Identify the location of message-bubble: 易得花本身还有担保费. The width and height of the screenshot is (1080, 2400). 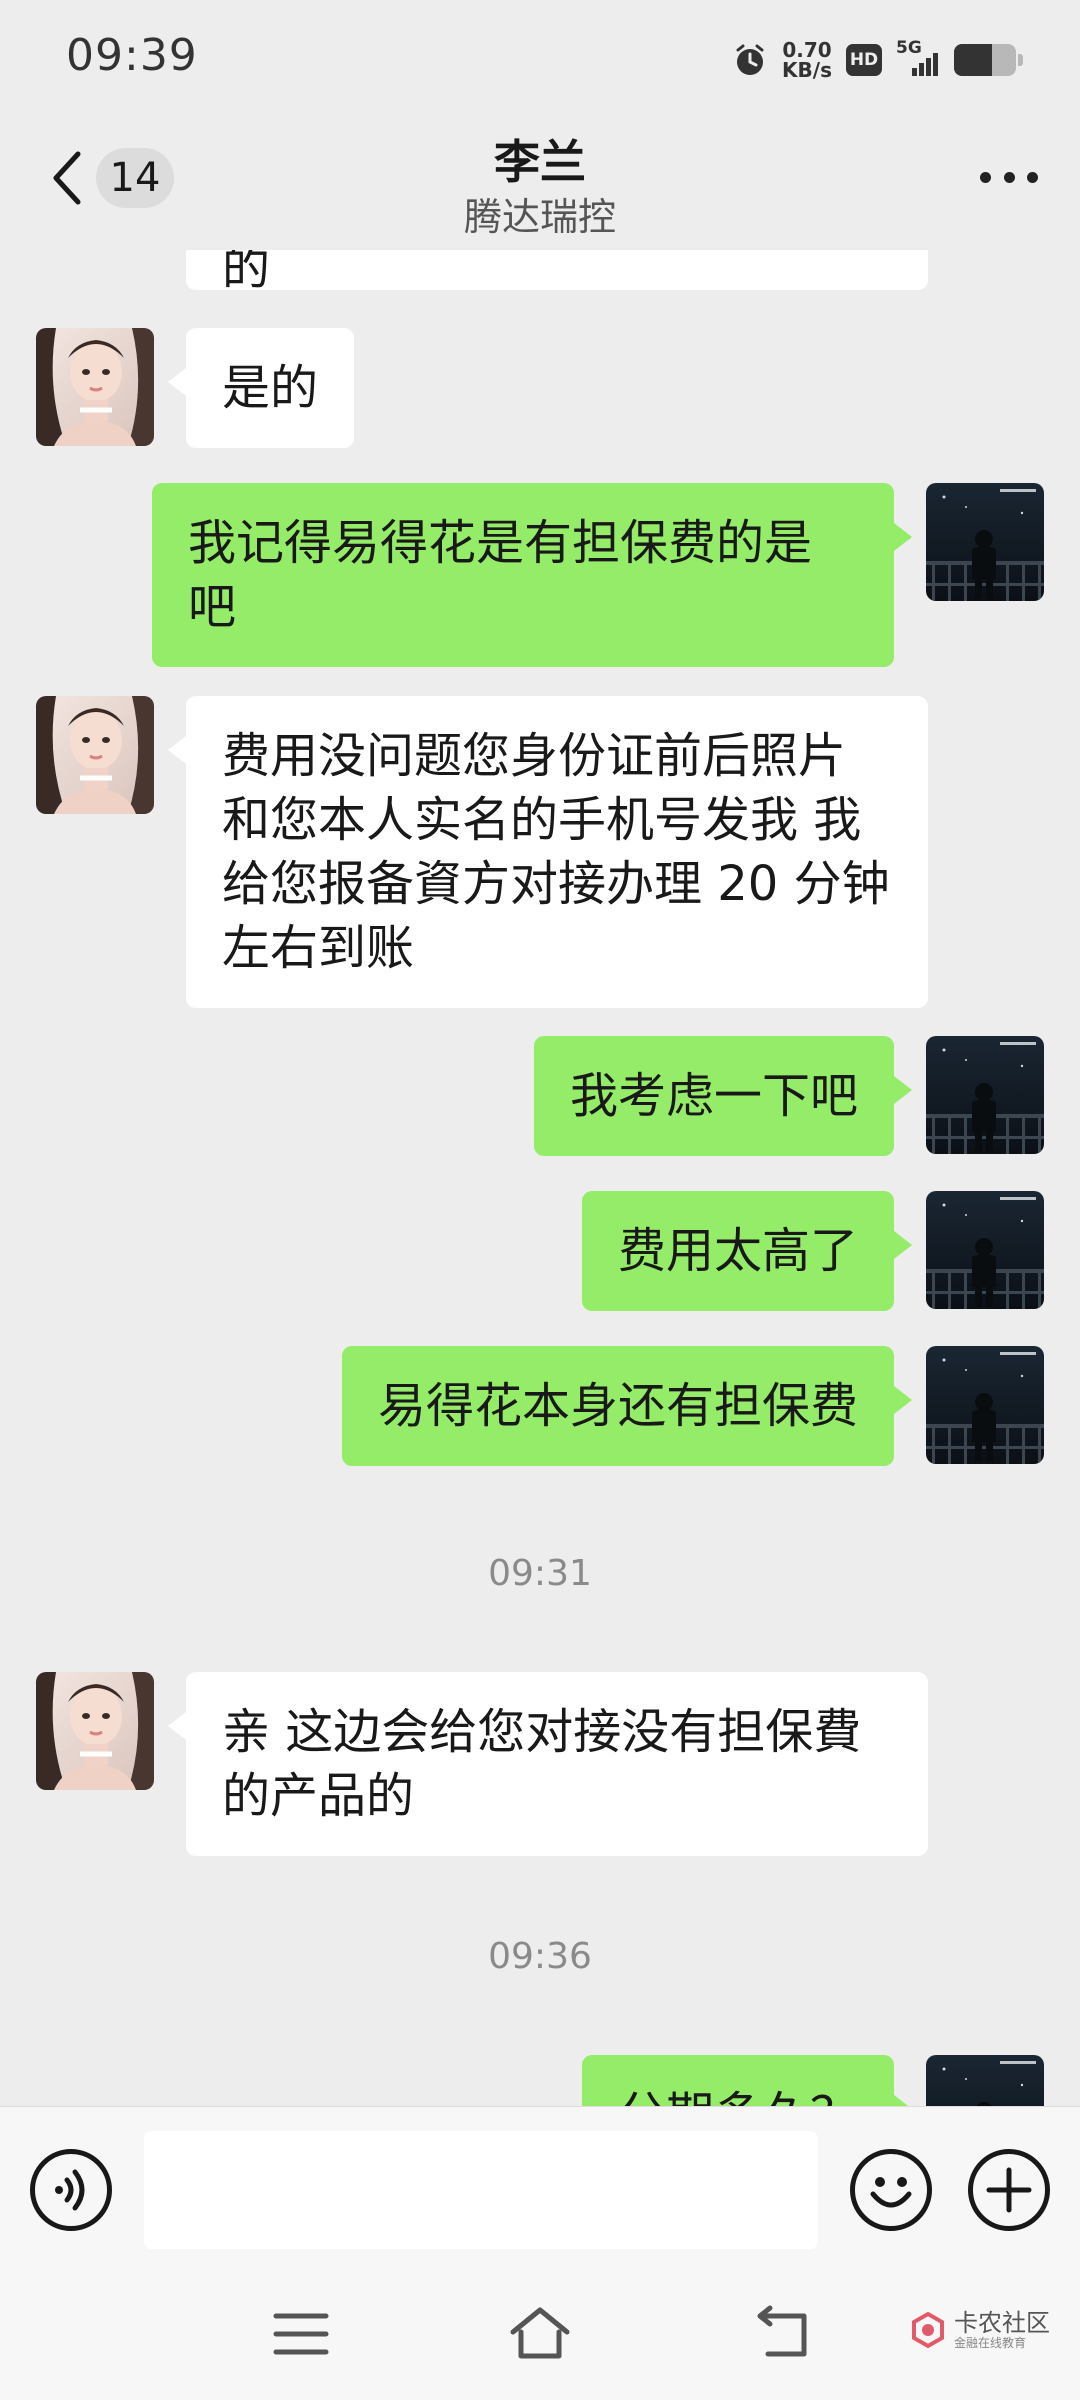
(627, 1406).